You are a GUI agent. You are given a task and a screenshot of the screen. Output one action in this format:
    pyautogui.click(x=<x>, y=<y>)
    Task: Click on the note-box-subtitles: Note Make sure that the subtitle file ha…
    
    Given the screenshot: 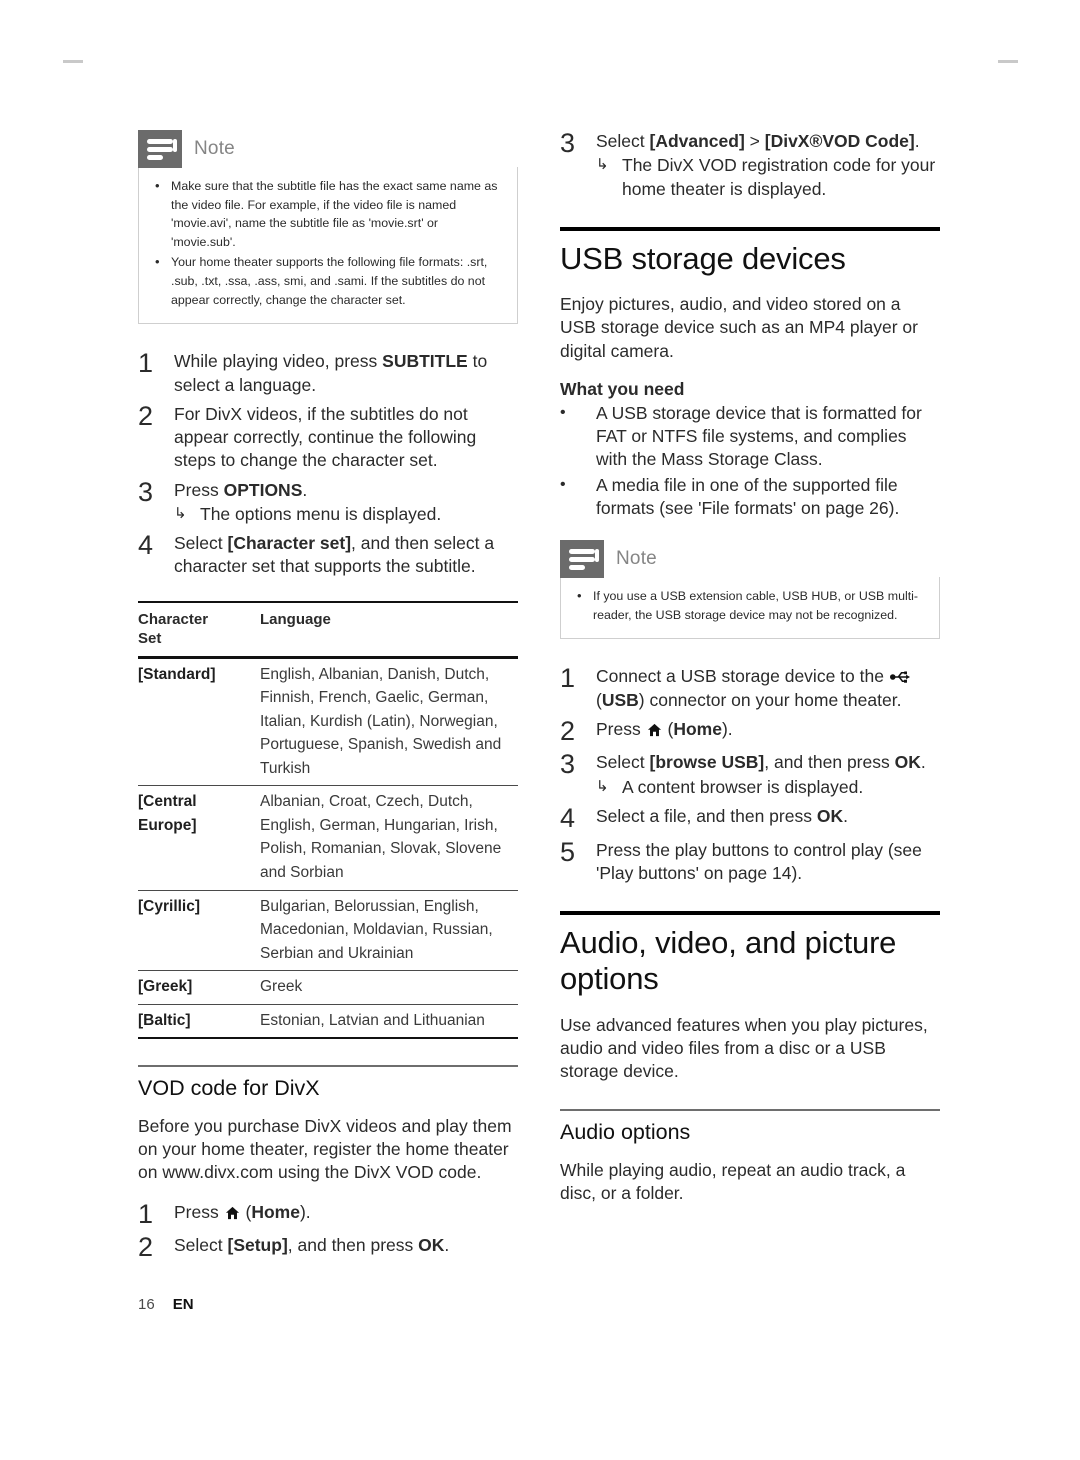 What is the action you would take?
    pyautogui.click(x=328, y=227)
    